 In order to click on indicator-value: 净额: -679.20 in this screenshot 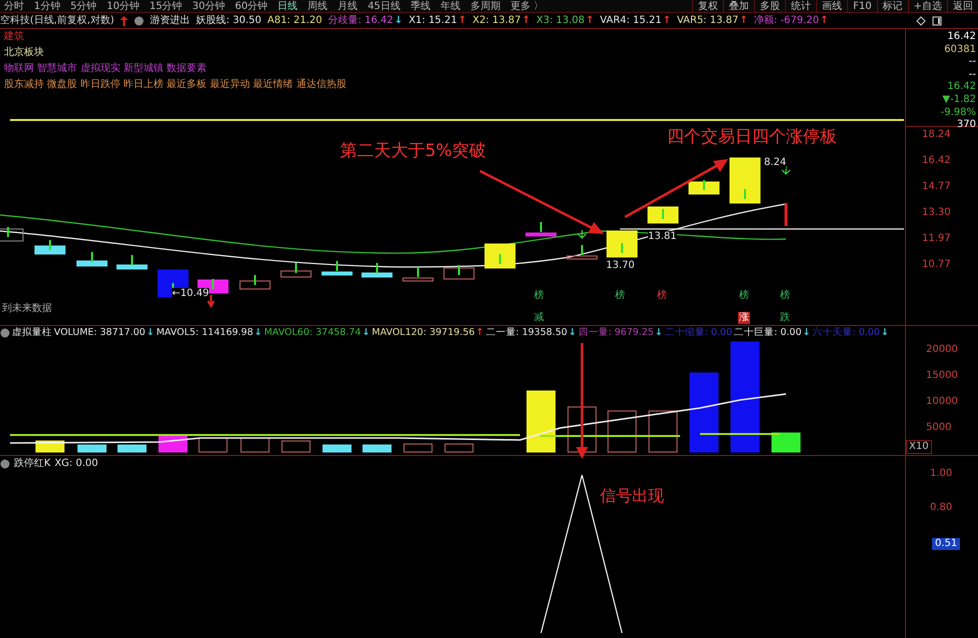, I will do `click(787, 20)`.